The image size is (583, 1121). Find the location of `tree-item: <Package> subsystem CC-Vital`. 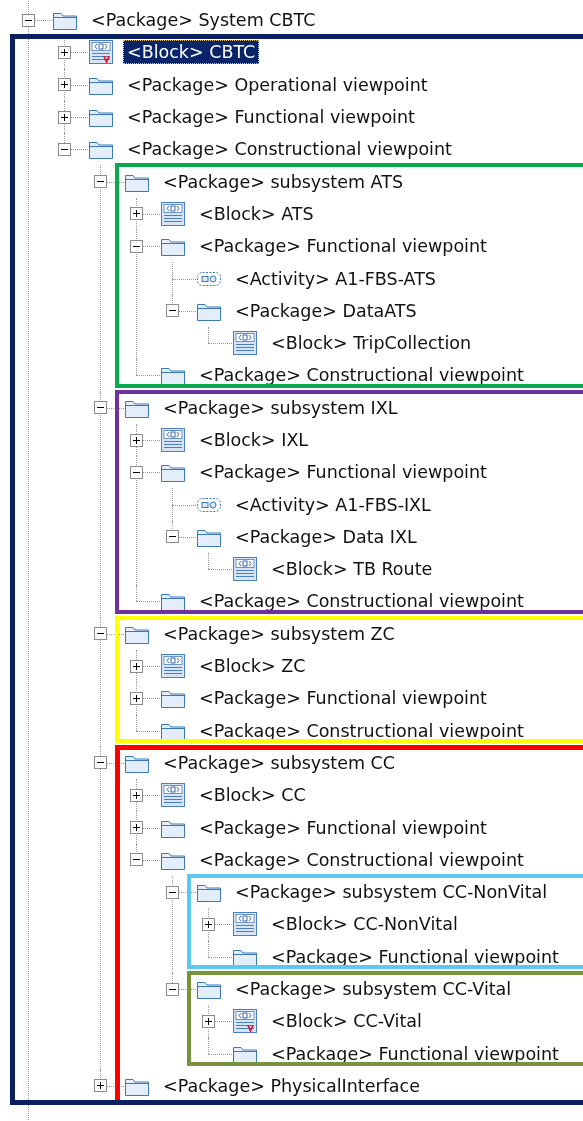

tree-item: <Package> subsystem CC-Vital is located at coordinates (373, 989).